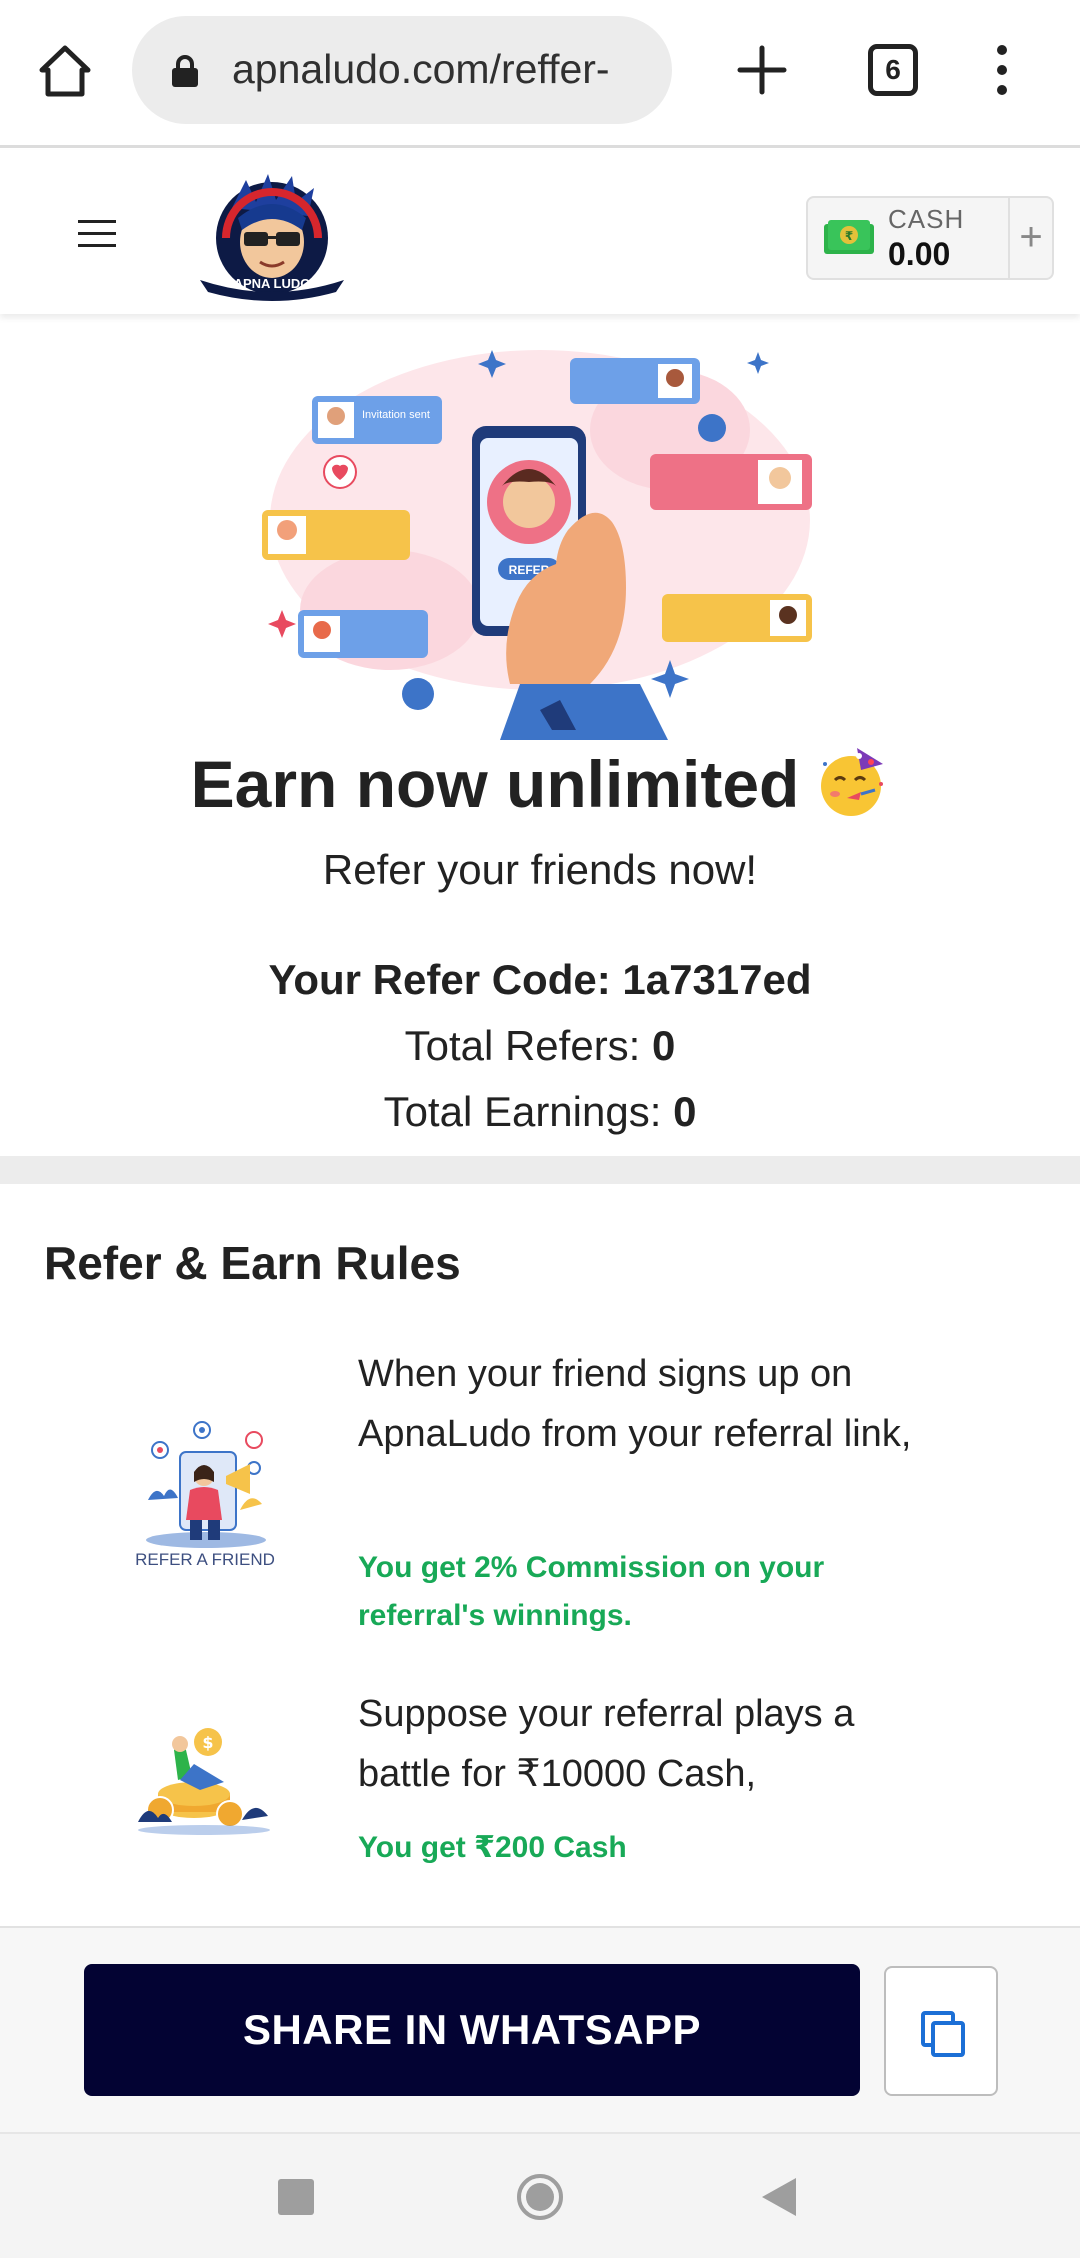 The image size is (1080, 2258). Describe the element at coordinates (65, 71) in the screenshot. I see `home-icon` at that location.